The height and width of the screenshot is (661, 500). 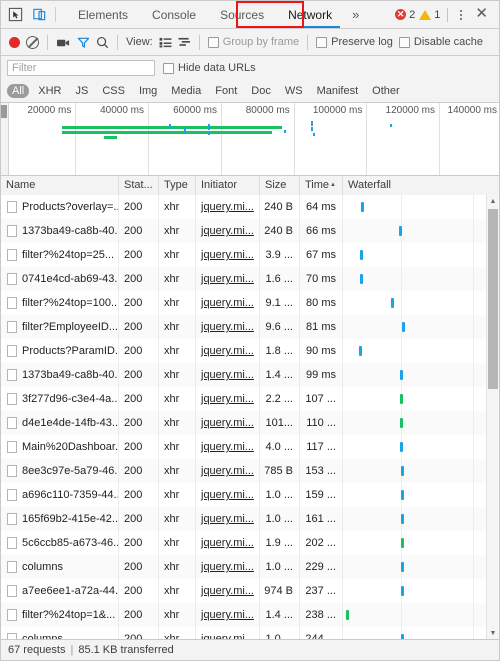 I want to click on type-filter-js: JS, so click(x=81, y=91).